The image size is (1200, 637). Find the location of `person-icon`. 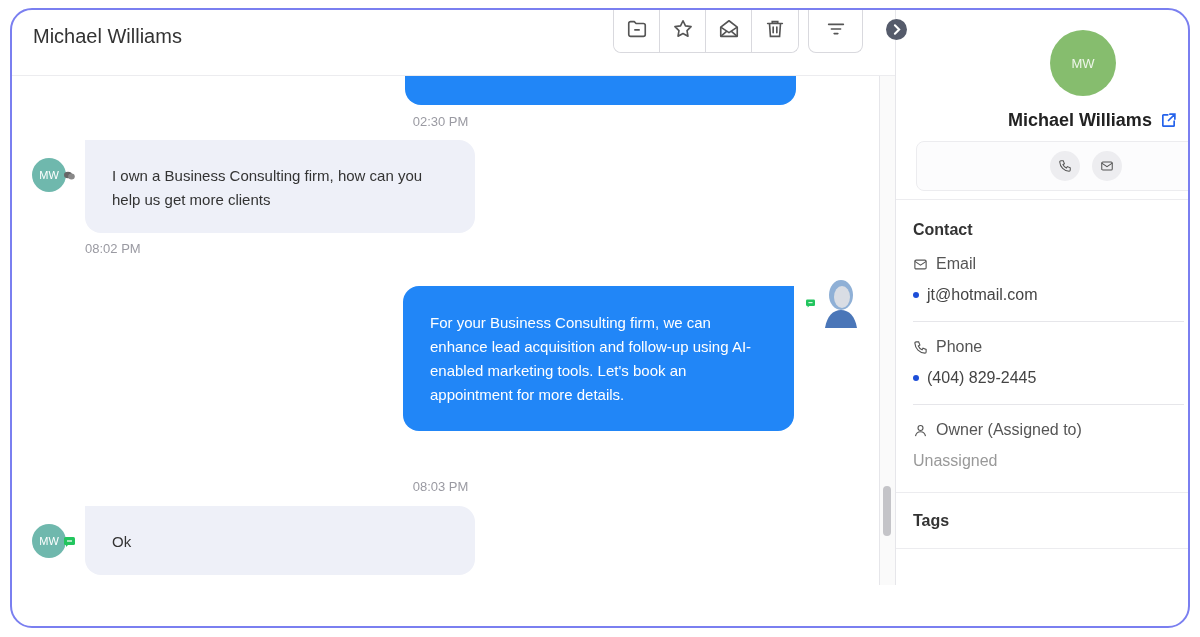

person-icon is located at coordinates (920, 430).